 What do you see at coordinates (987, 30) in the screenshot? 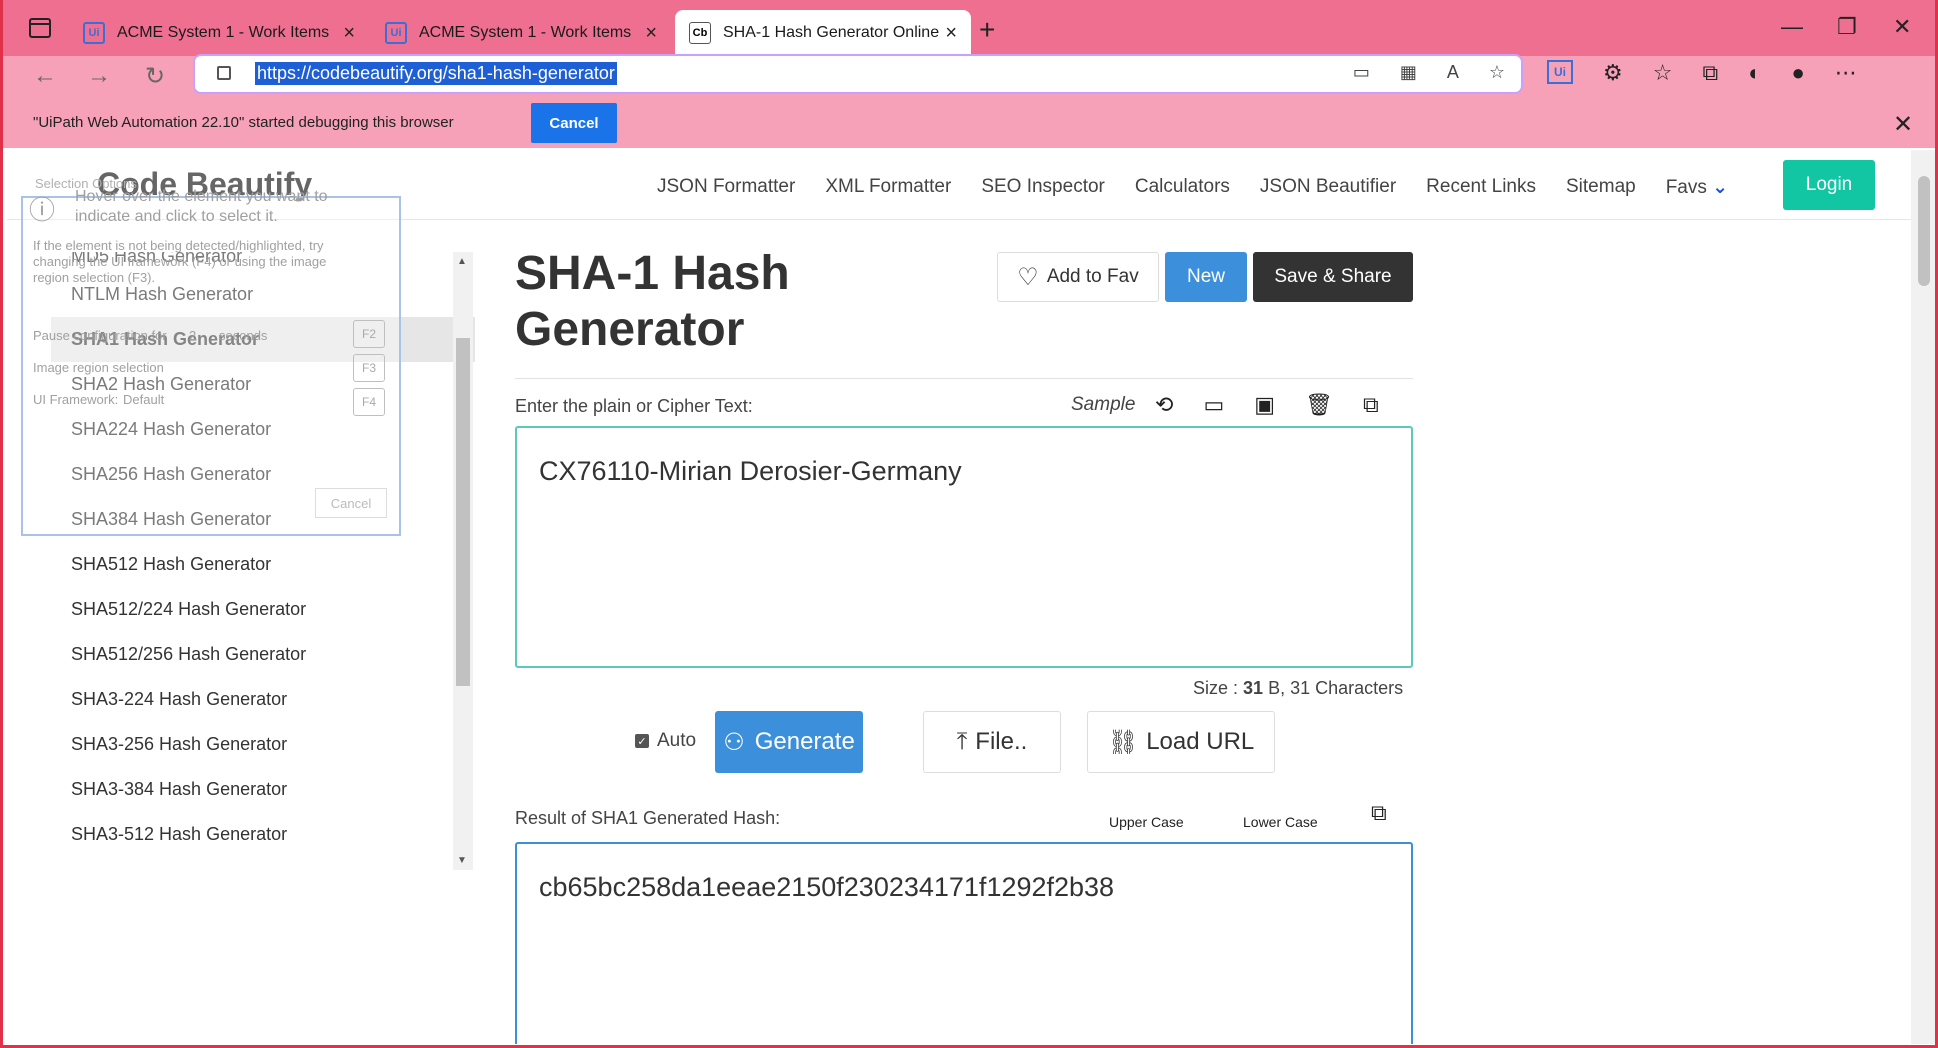
I see `new-tab-icon: +` at bounding box center [987, 30].